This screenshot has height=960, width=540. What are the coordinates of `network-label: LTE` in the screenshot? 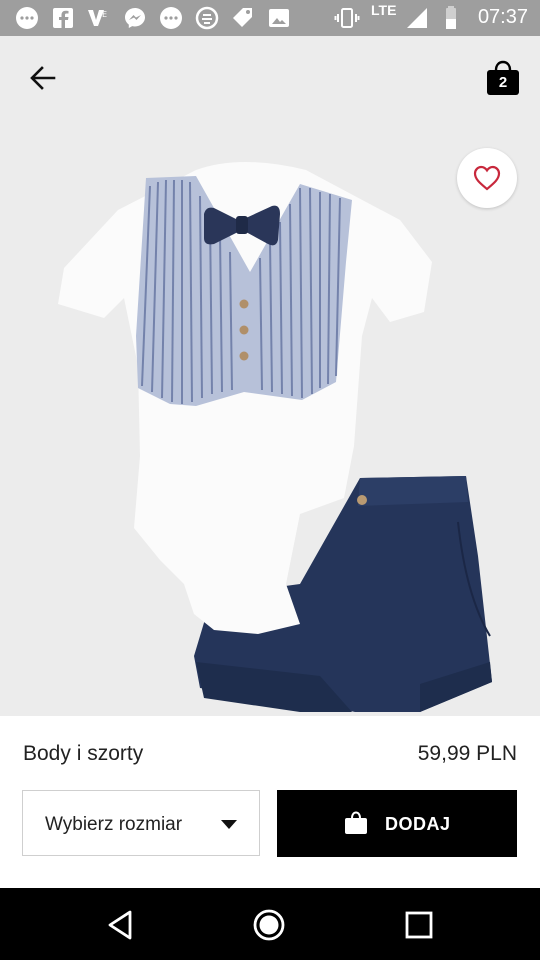 It's located at (384, 10).